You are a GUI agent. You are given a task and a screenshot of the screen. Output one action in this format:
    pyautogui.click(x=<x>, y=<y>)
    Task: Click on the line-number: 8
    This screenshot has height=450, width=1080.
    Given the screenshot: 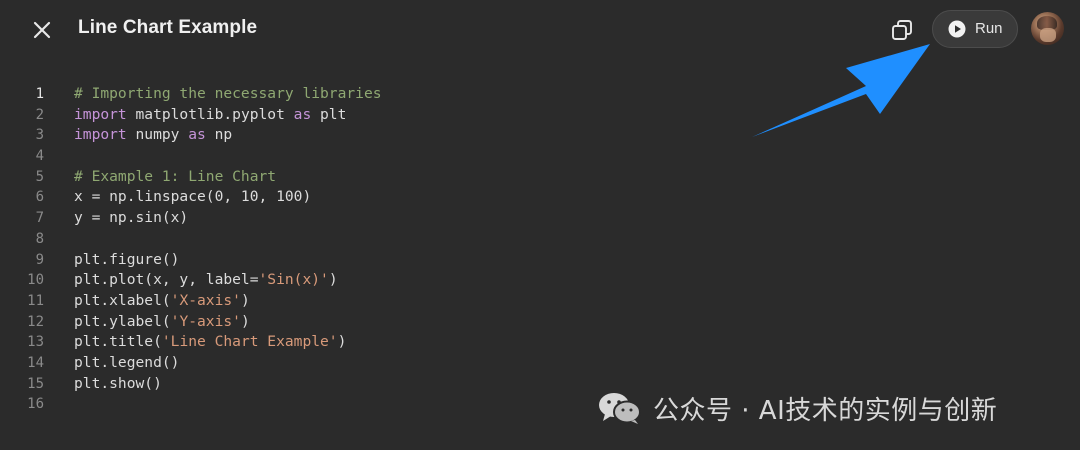 What is the action you would take?
    pyautogui.click(x=39, y=238)
    